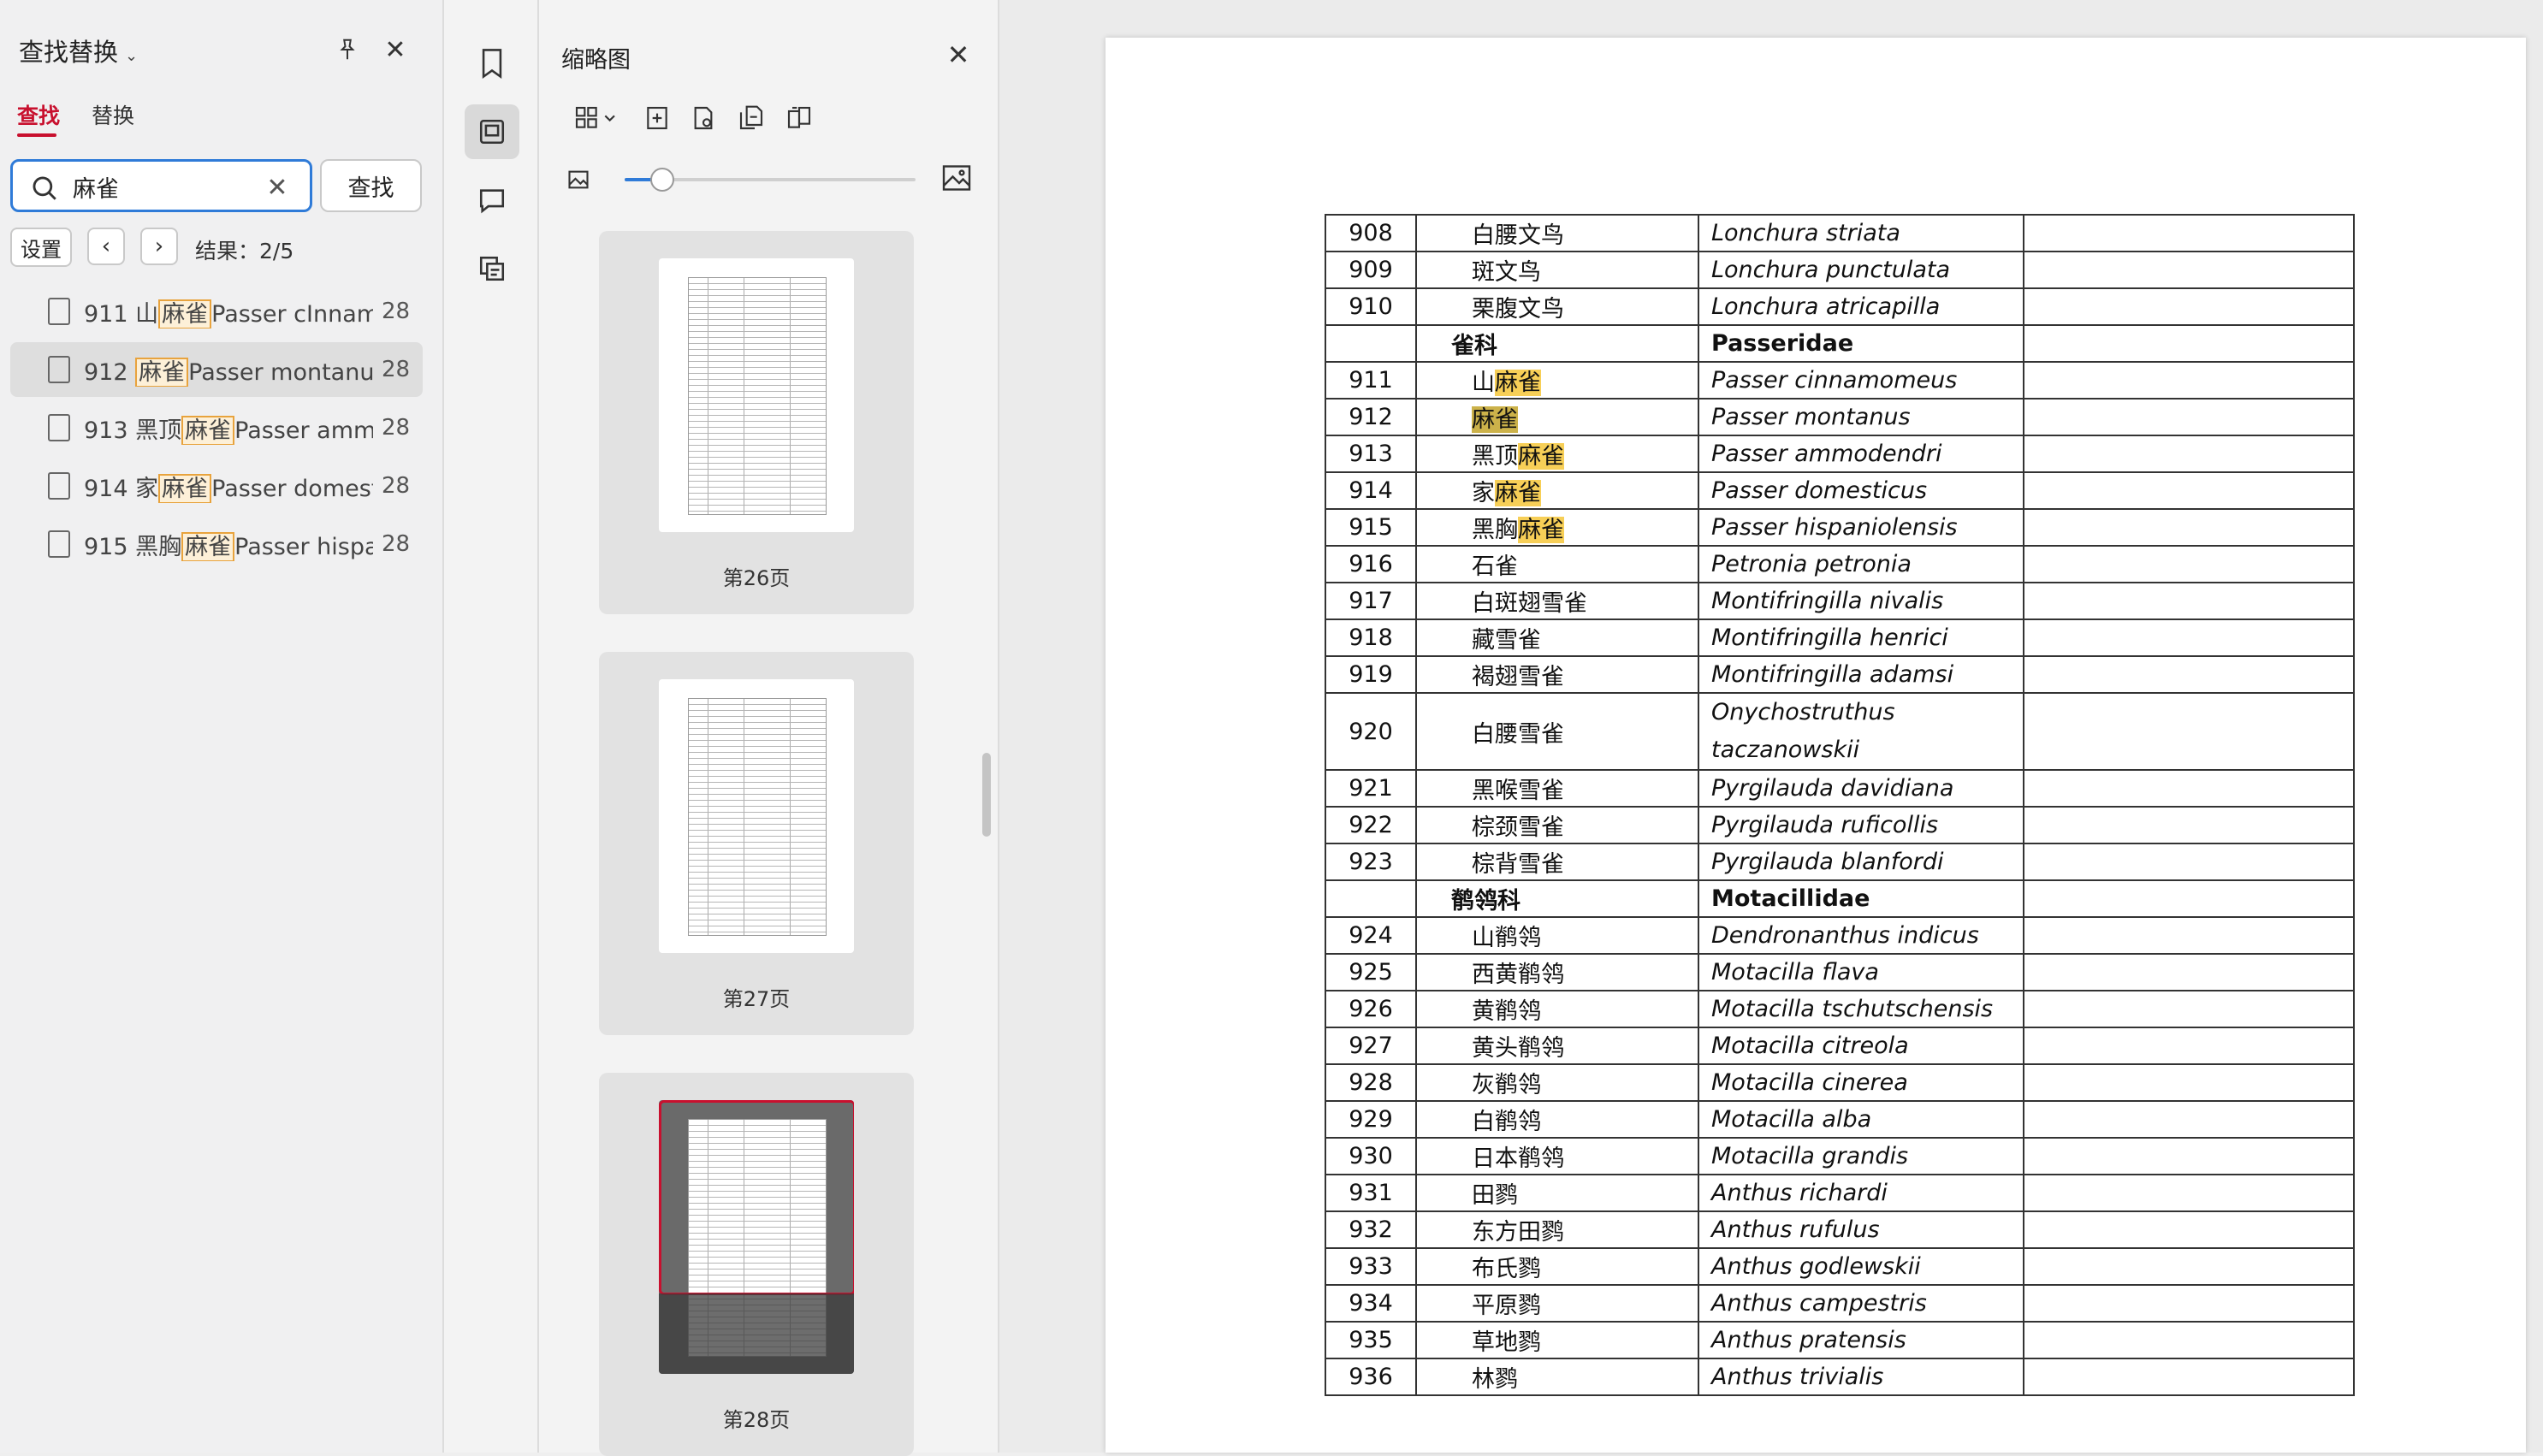 This screenshot has height=1456, width=2543. What do you see at coordinates (1557, 731) in the screenshot?
I see `species-name-cn: 白腰雪雀` at bounding box center [1557, 731].